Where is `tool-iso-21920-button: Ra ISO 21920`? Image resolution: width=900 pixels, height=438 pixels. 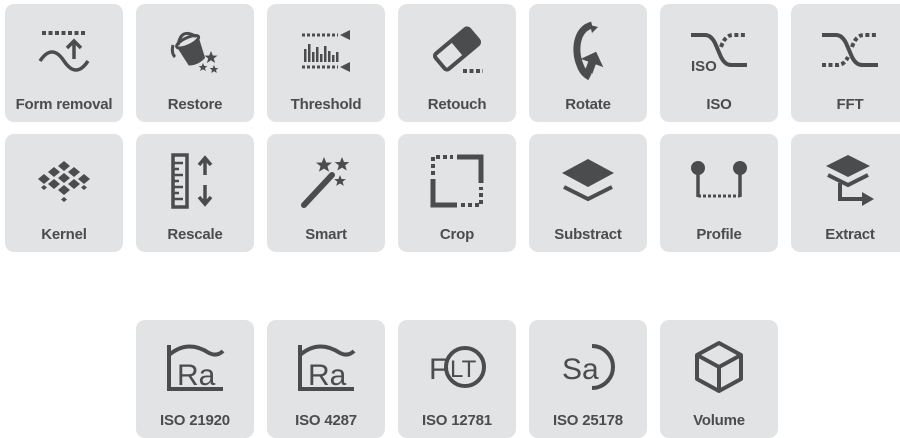
tool-iso-21920-button: Ra ISO 21920 is located at coordinates (195, 379).